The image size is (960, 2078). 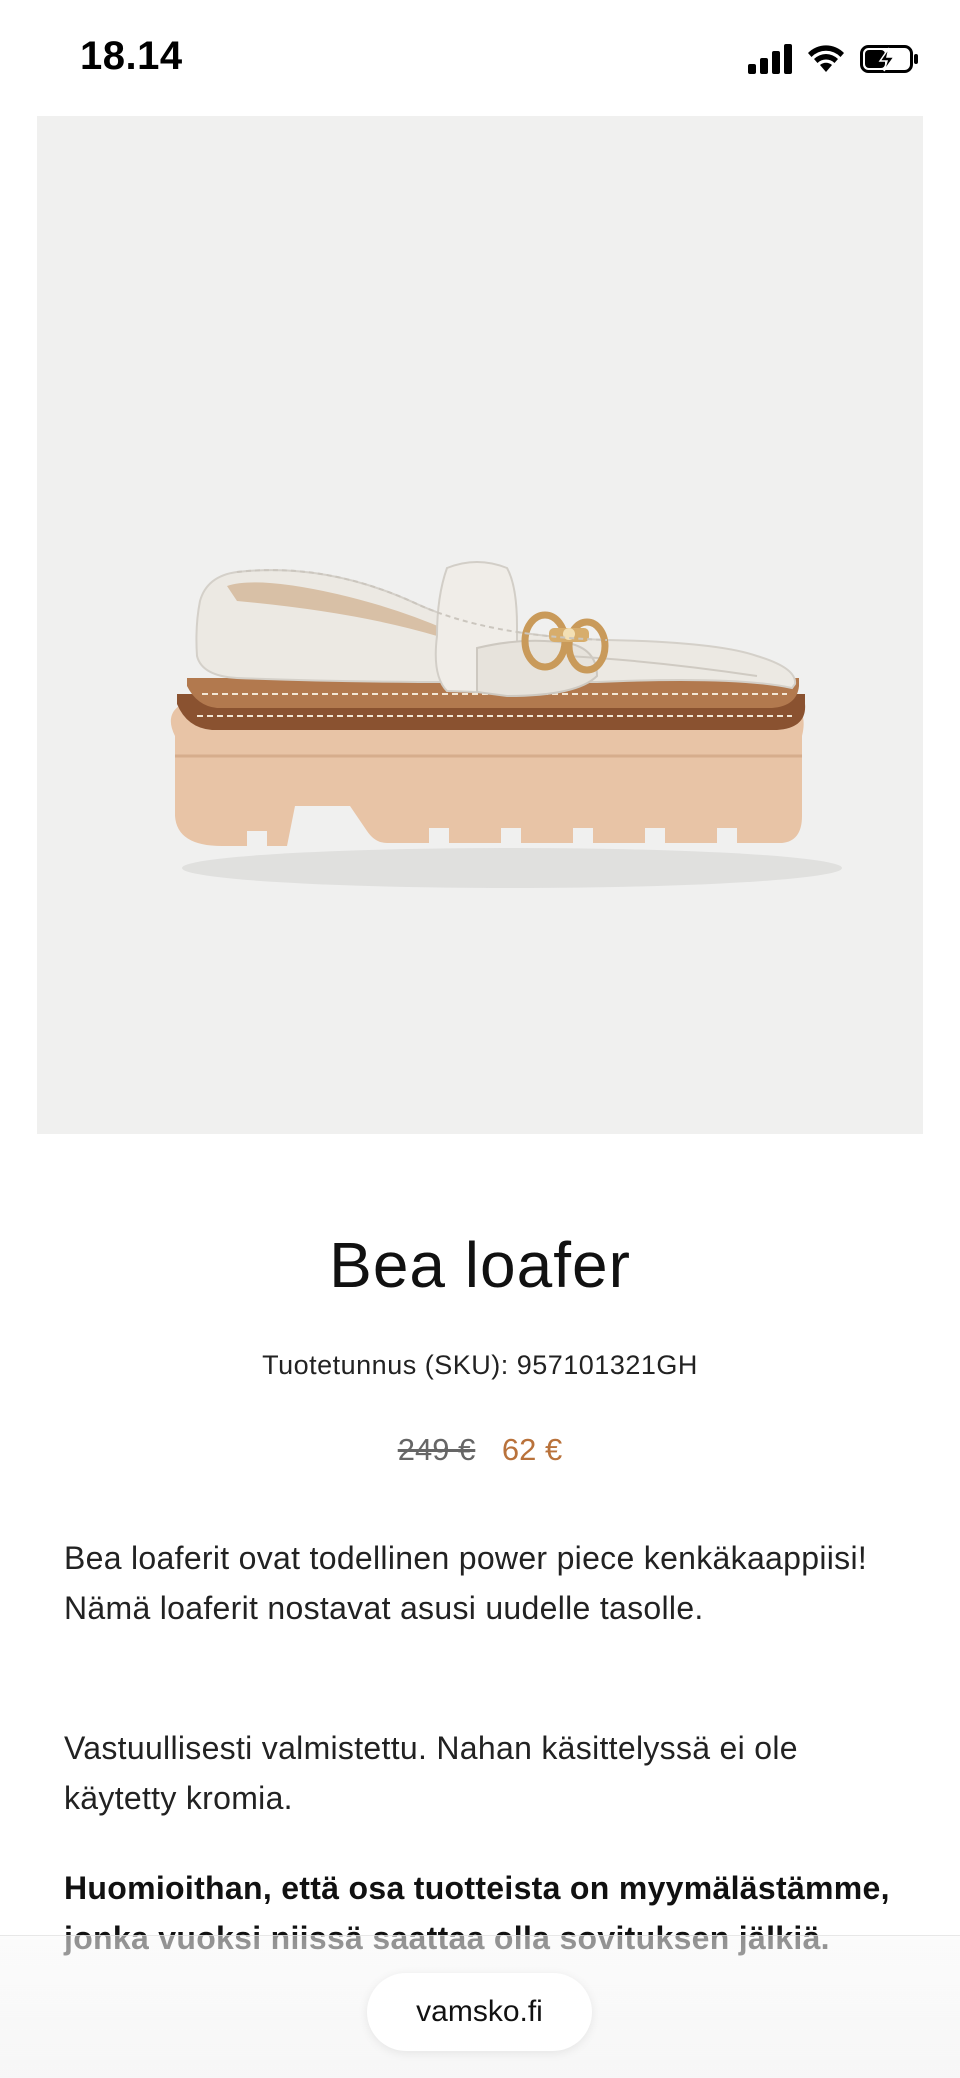 What do you see at coordinates (890, 61) in the screenshot?
I see `battery-charging-icon` at bounding box center [890, 61].